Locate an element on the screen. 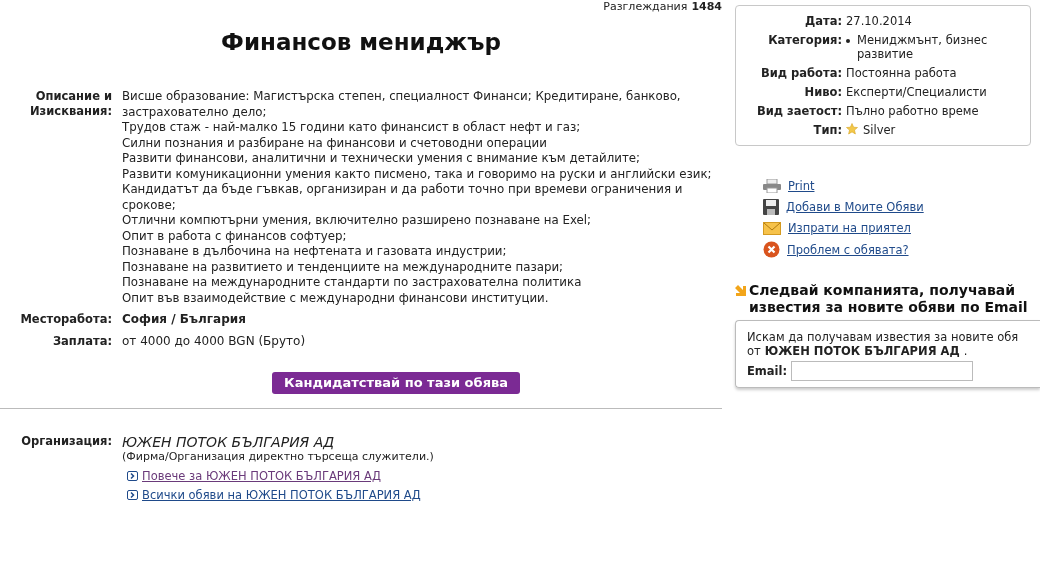  arrow-icon is located at coordinates (740, 290).